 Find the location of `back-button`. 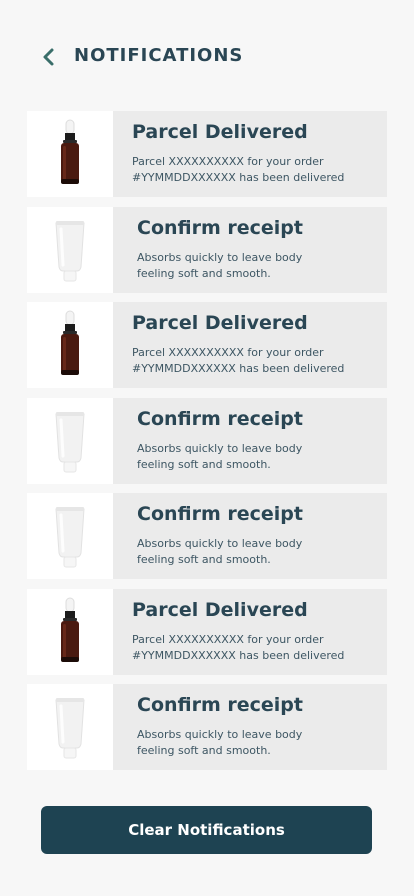

back-button is located at coordinates (48, 57).